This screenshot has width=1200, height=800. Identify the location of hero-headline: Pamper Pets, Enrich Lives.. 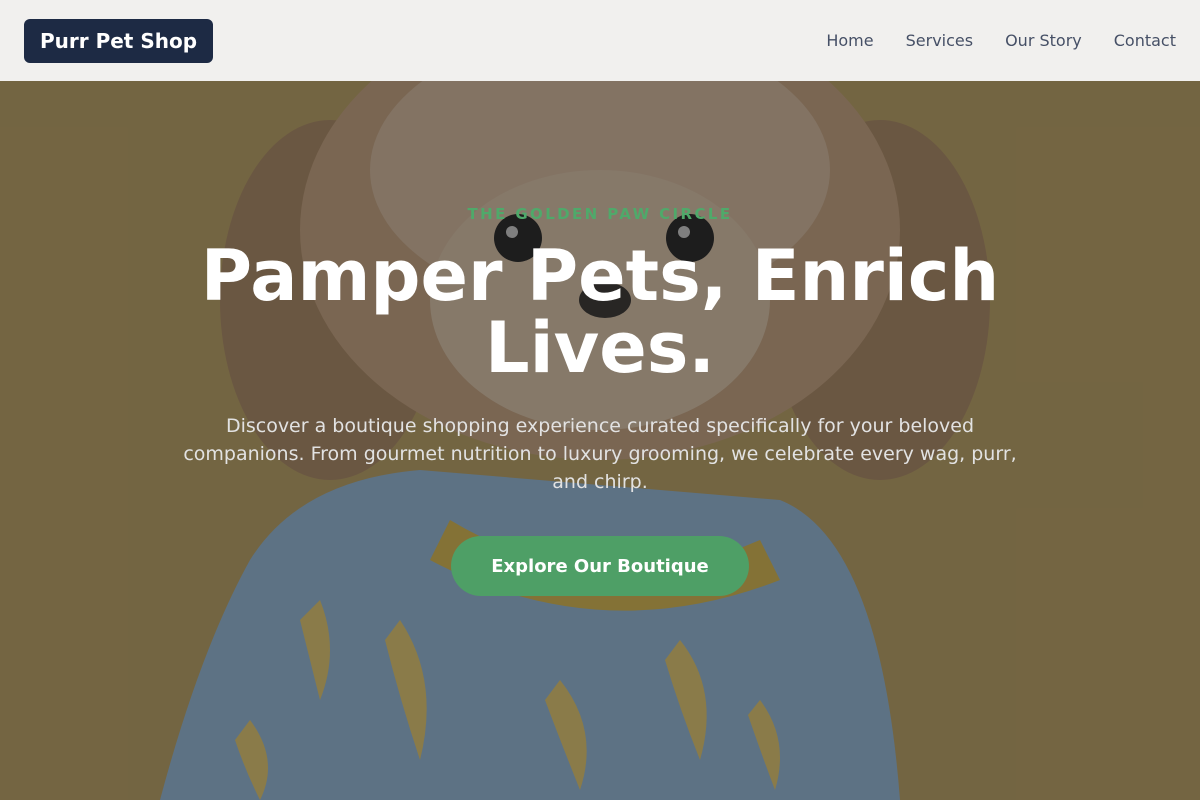
(600, 312).